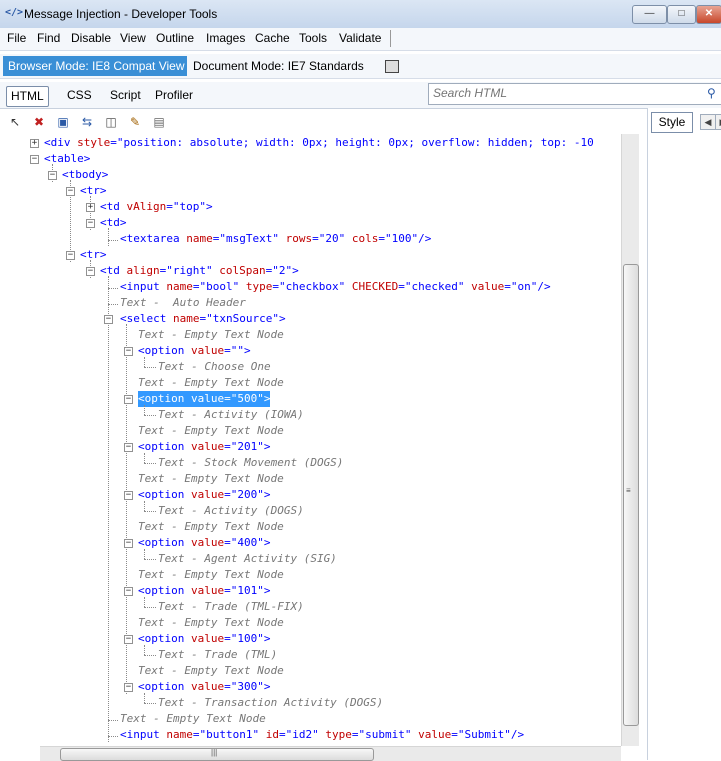 The width and height of the screenshot is (721, 761). What do you see at coordinates (133, 38) in the screenshot?
I see `menu-view: View` at bounding box center [133, 38].